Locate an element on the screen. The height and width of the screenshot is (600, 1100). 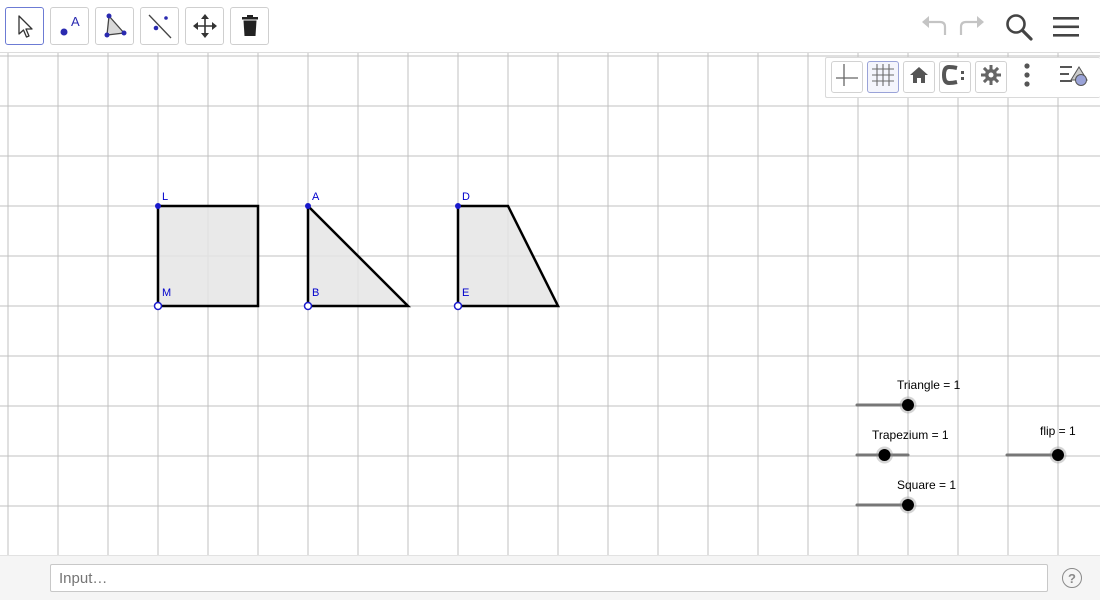
search-button is located at coordinates (1019, 27).